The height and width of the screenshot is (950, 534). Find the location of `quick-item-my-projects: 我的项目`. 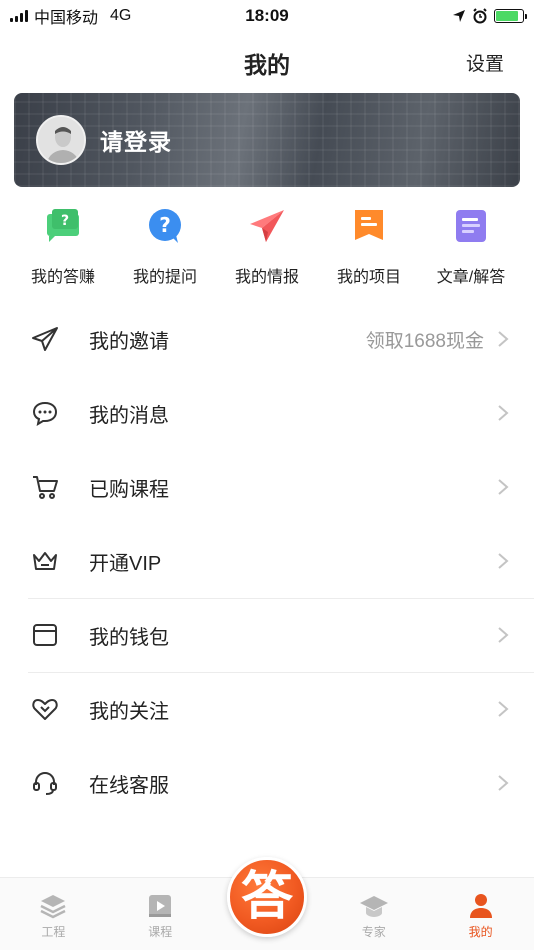

quick-item-my-projects: 我的项目 is located at coordinates (369, 245).